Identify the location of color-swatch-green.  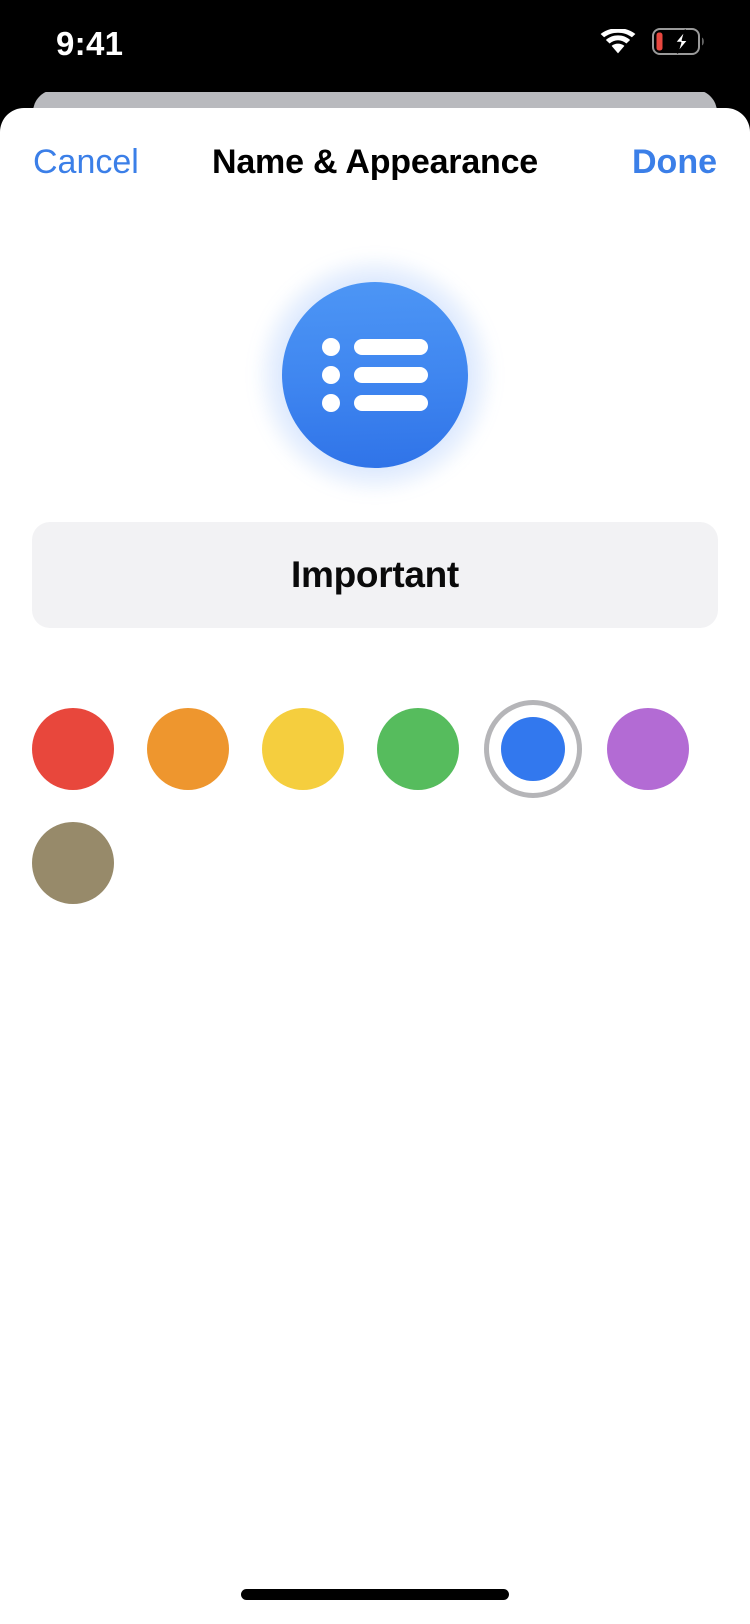
(418, 749).